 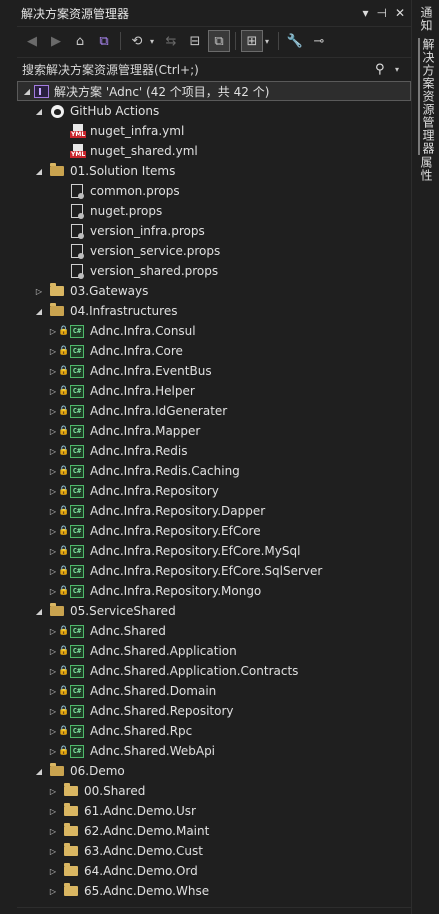 I want to click on search-icon: ⚲, so click(x=385, y=69).